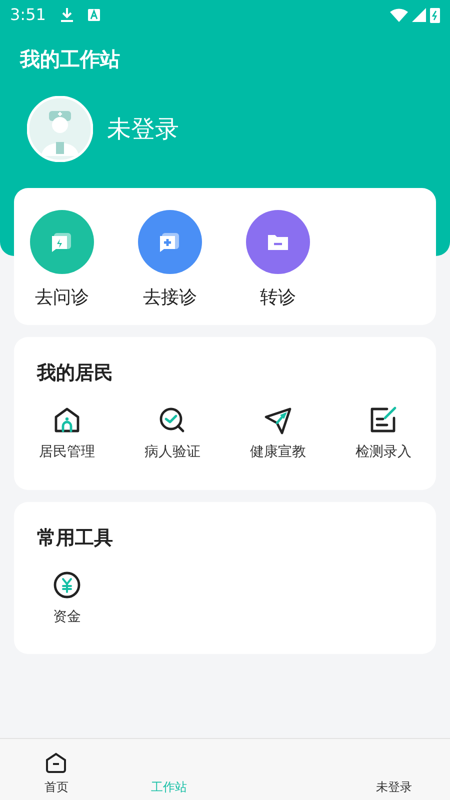 The height and width of the screenshot is (800, 450). What do you see at coordinates (394, 787) in the screenshot?
I see `nav-tab: 未登录` at bounding box center [394, 787].